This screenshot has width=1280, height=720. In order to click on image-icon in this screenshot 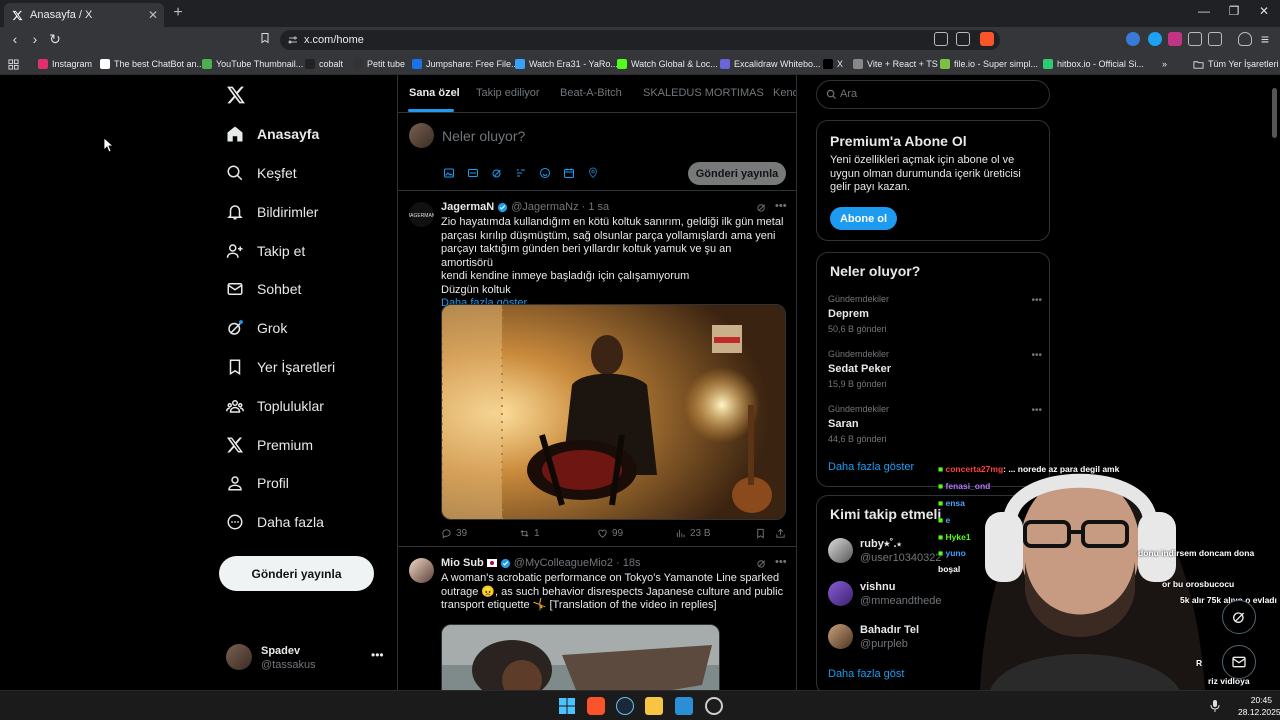, I will do `click(449, 173)`.